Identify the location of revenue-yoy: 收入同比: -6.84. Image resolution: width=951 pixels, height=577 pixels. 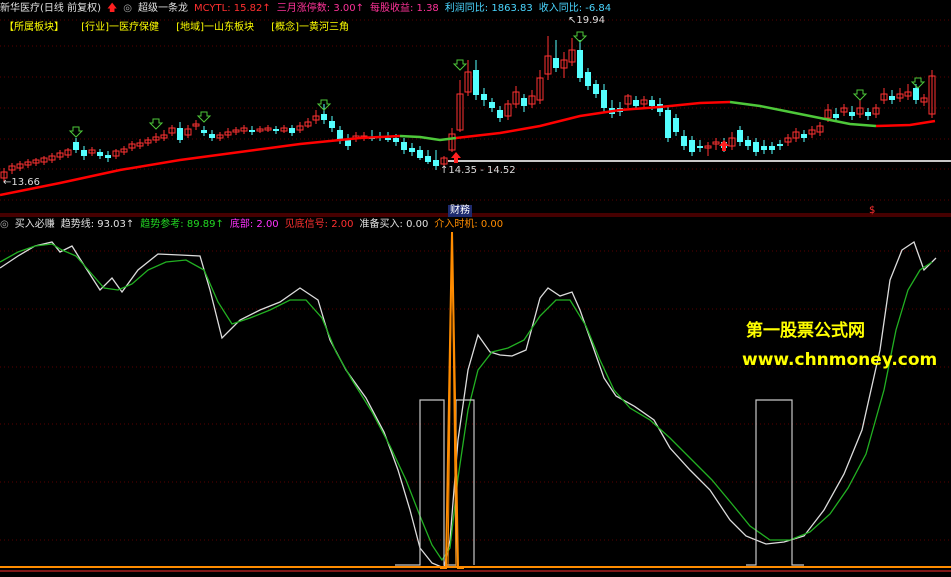
(575, 8).